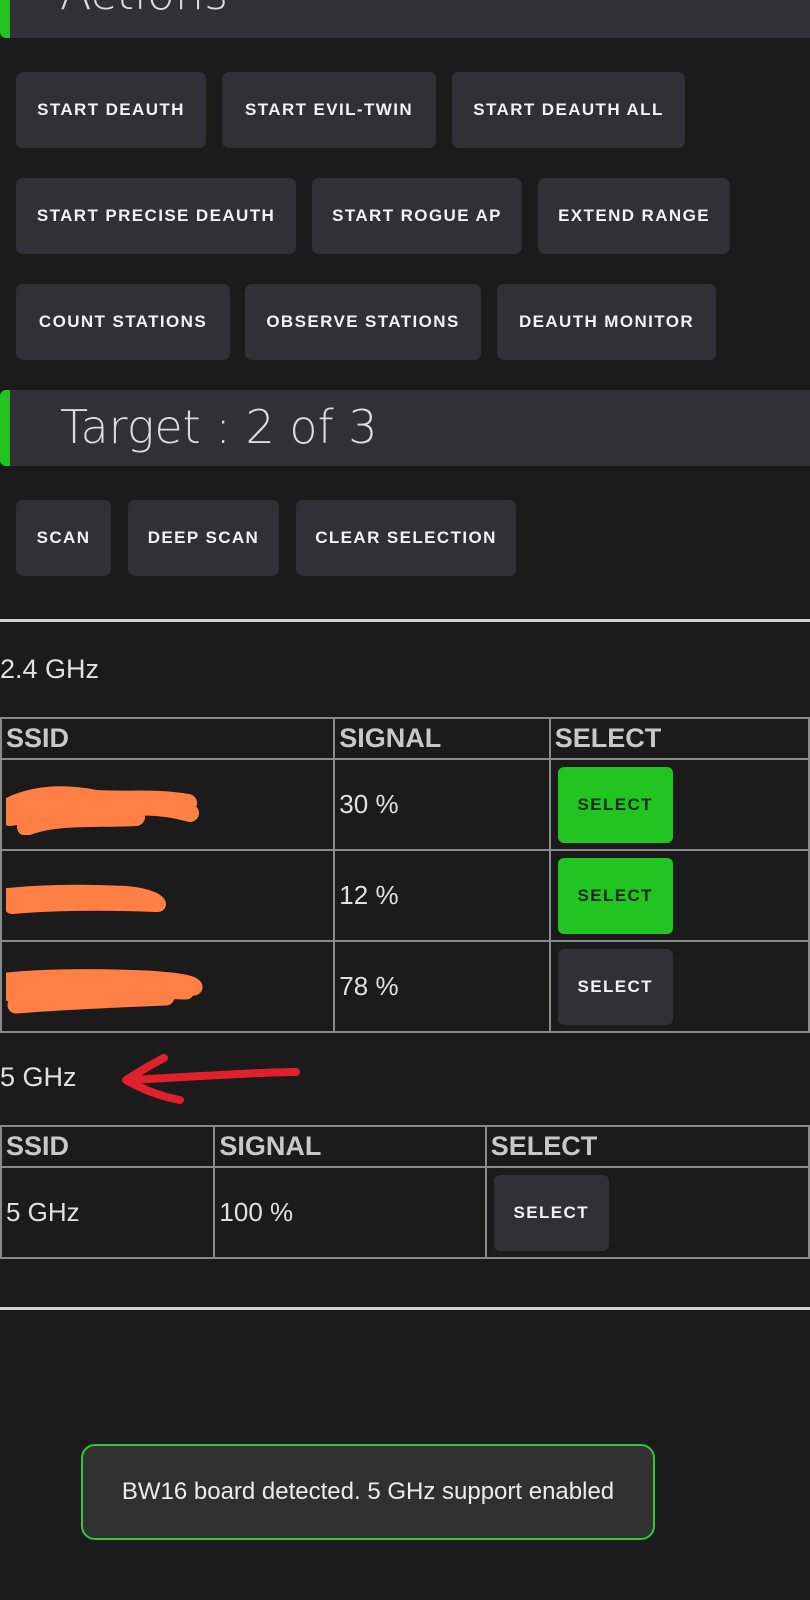  I want to click on table-row: 12 % SELECT, so click(405, 895).